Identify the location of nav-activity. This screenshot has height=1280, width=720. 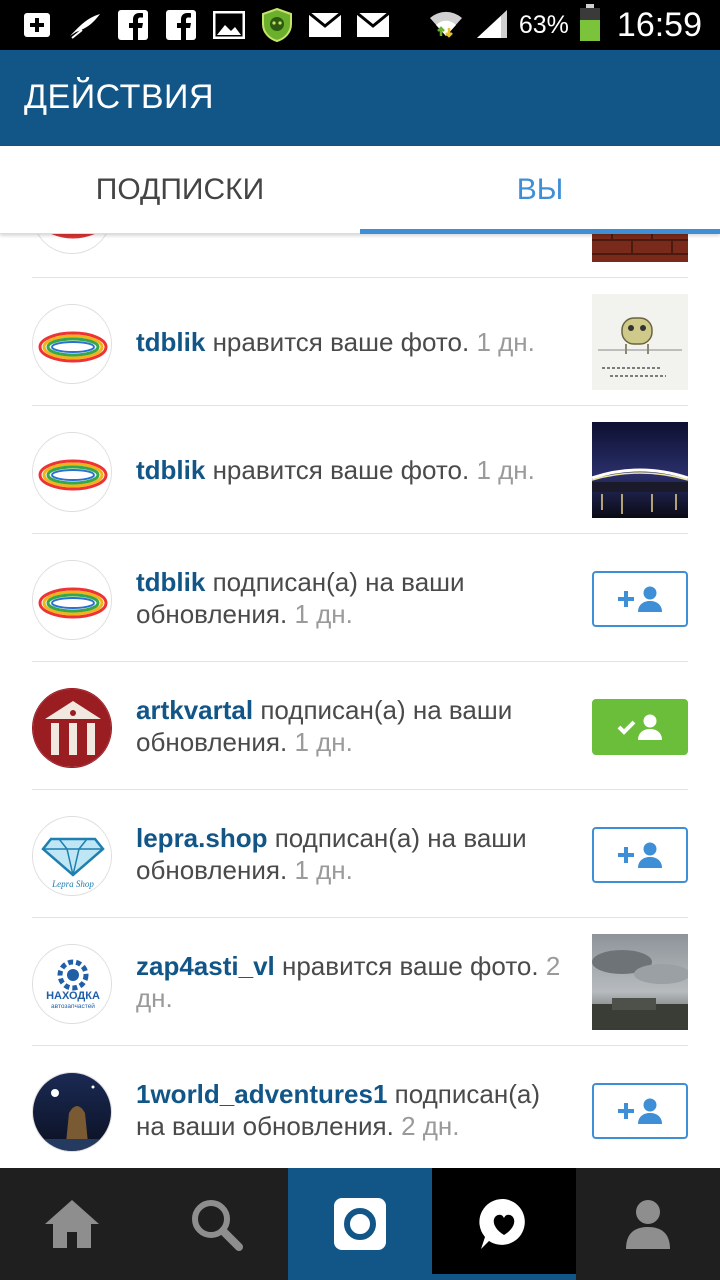
(504, 1224).